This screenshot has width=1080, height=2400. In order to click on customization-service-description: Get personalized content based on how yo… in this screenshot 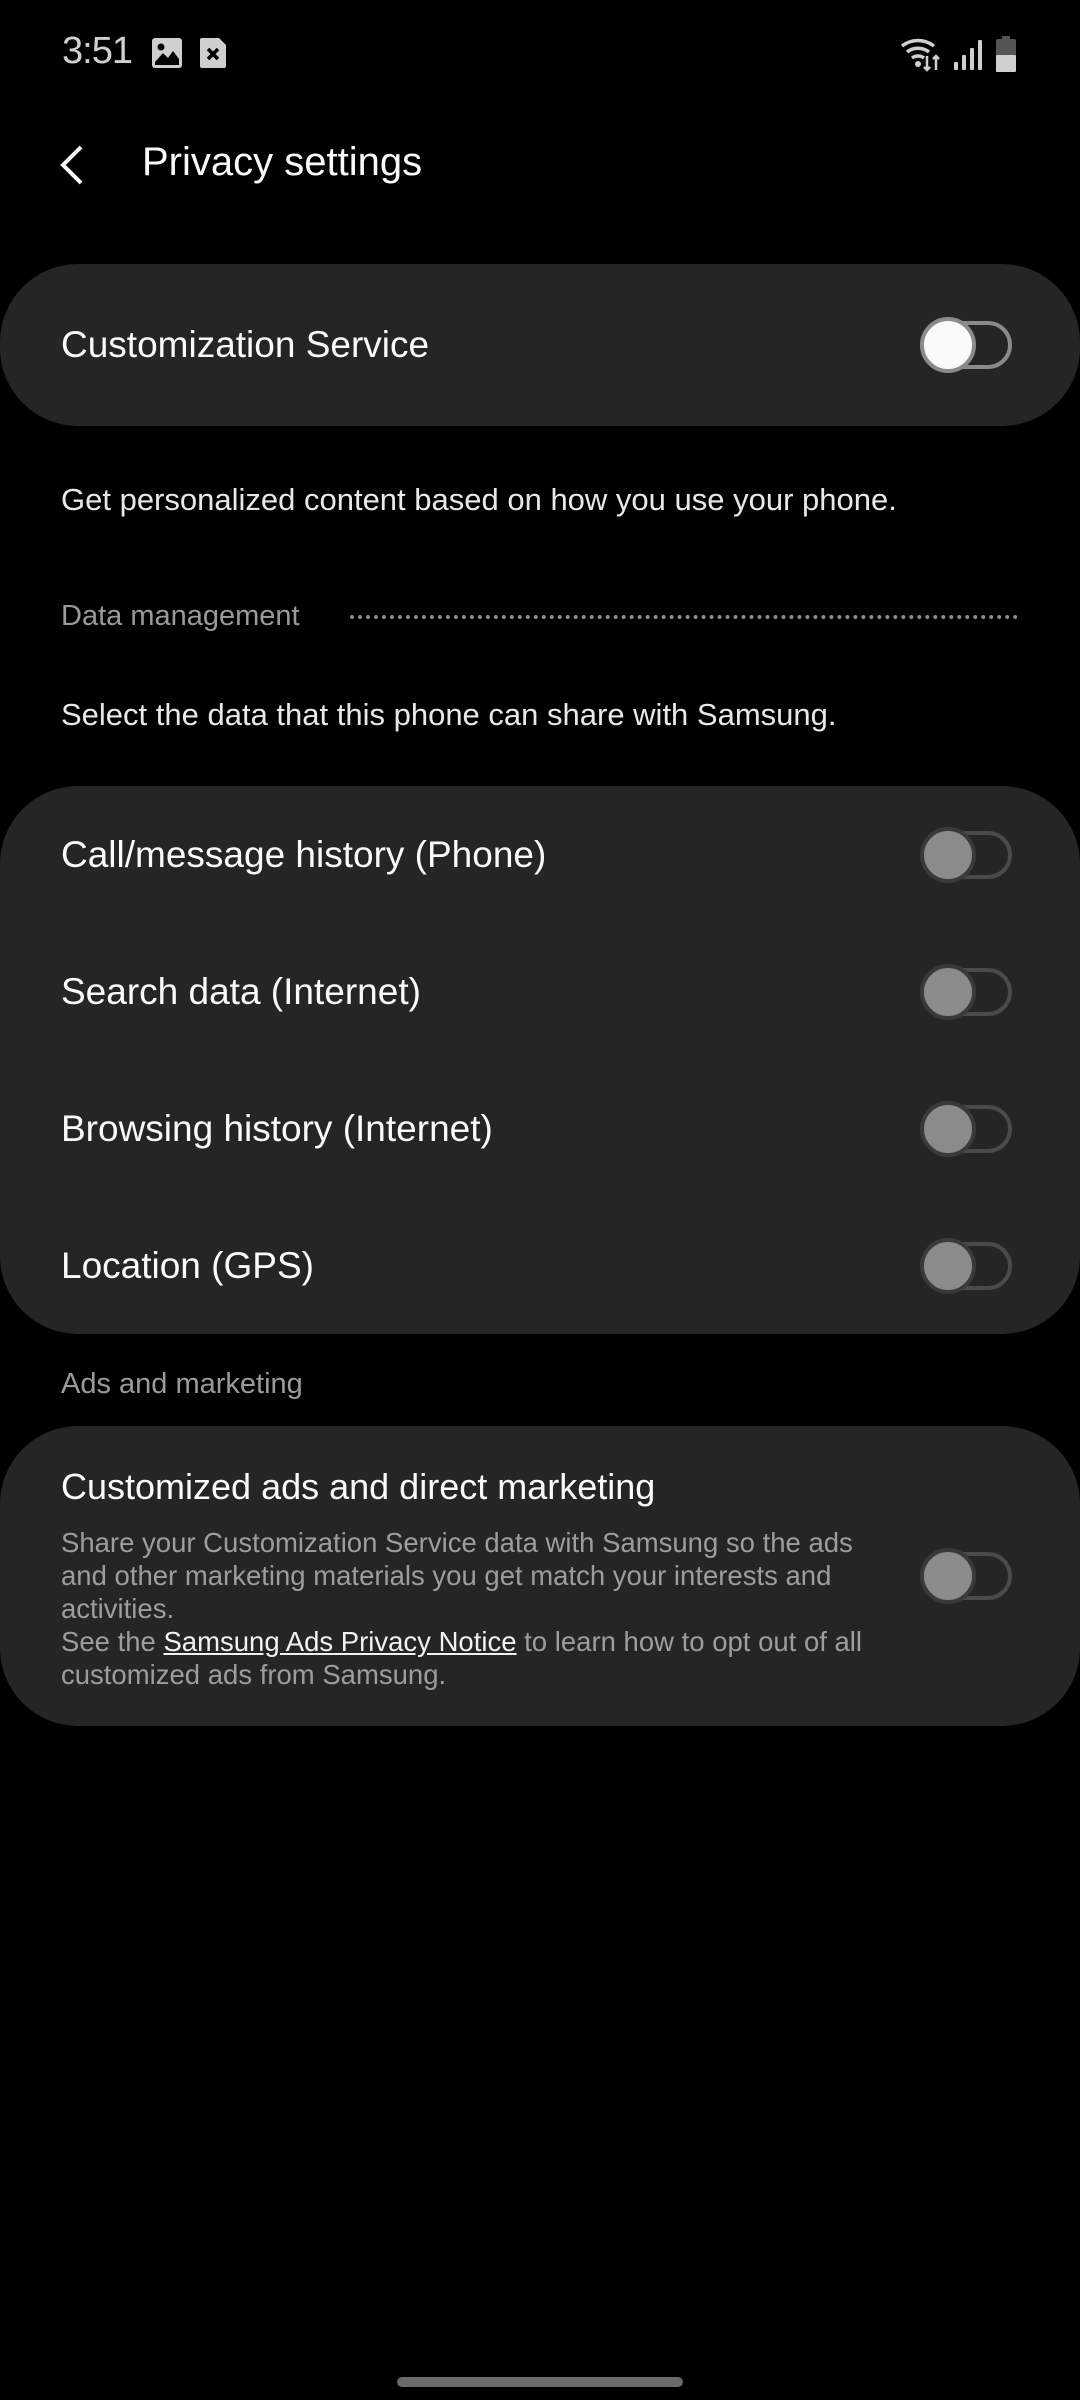, I will do `click(479, 499)`.